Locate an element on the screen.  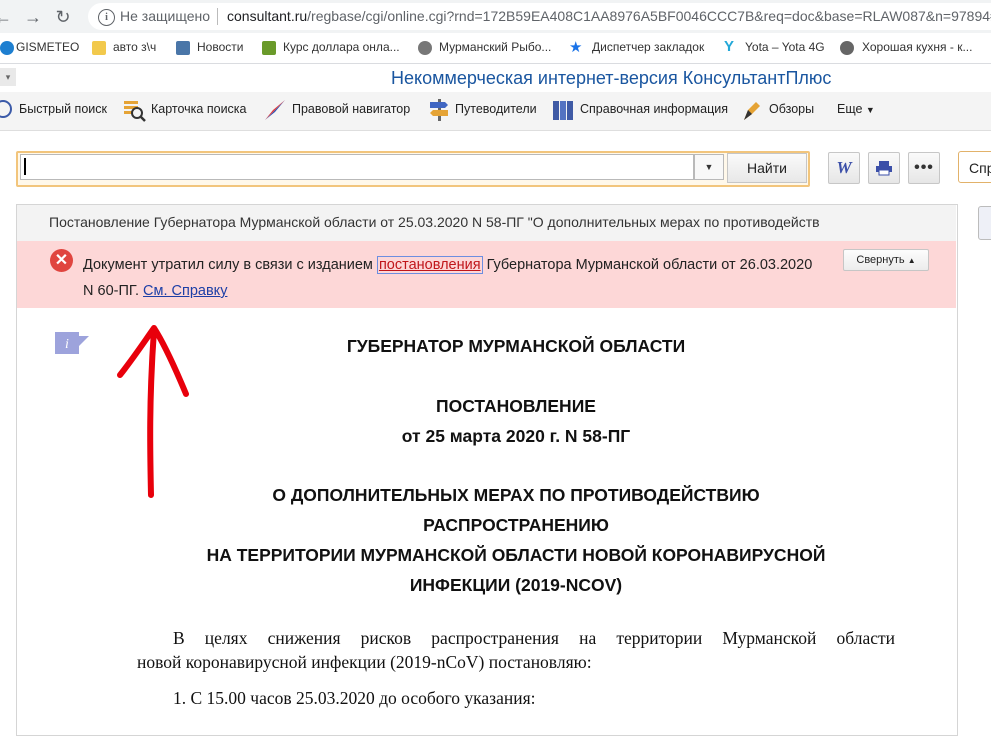
word-export-button: W is located at coordinates (844, 168).